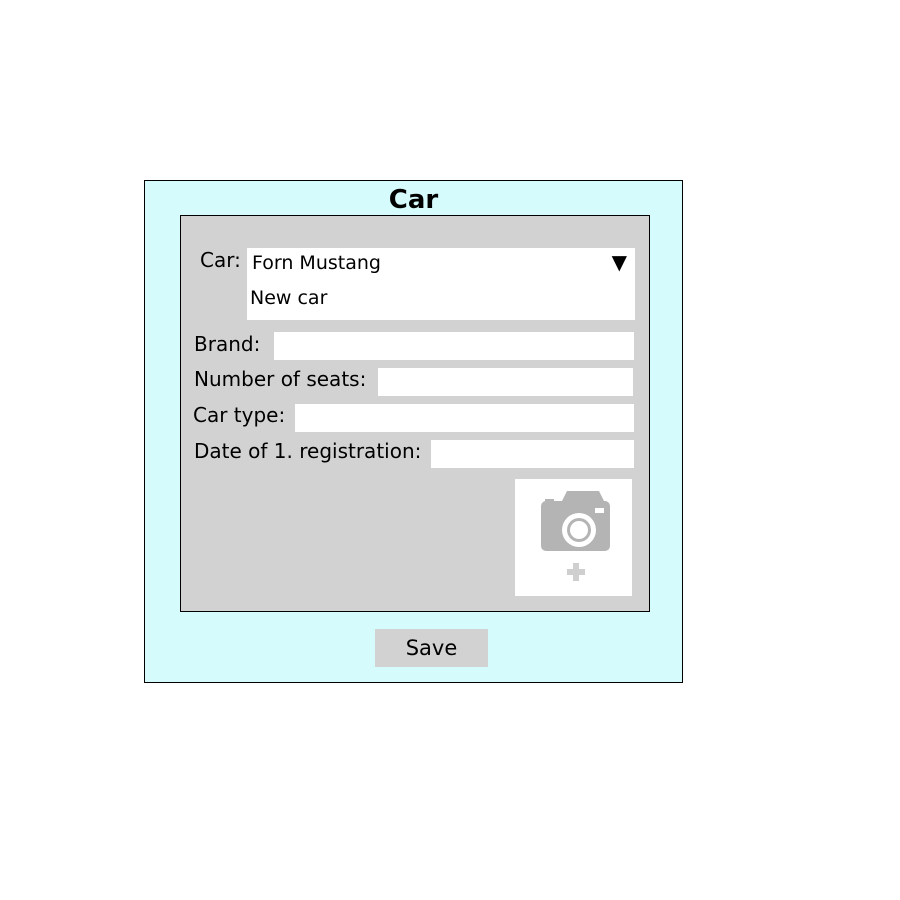 The height and width of the screenshot is (900, 900). What do you see at coordinates (413, 200) in the screenshot?
I see `window-title: Car` at bounding box center [413, 200].